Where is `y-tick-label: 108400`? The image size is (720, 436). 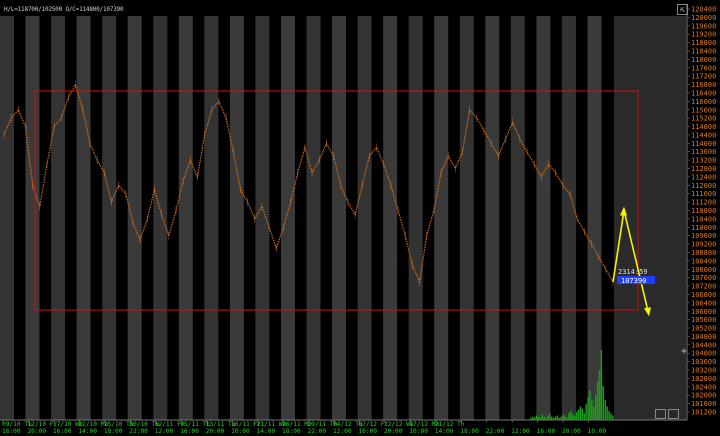
y-tick-label: 108400 is located at coordinates (703, 261).